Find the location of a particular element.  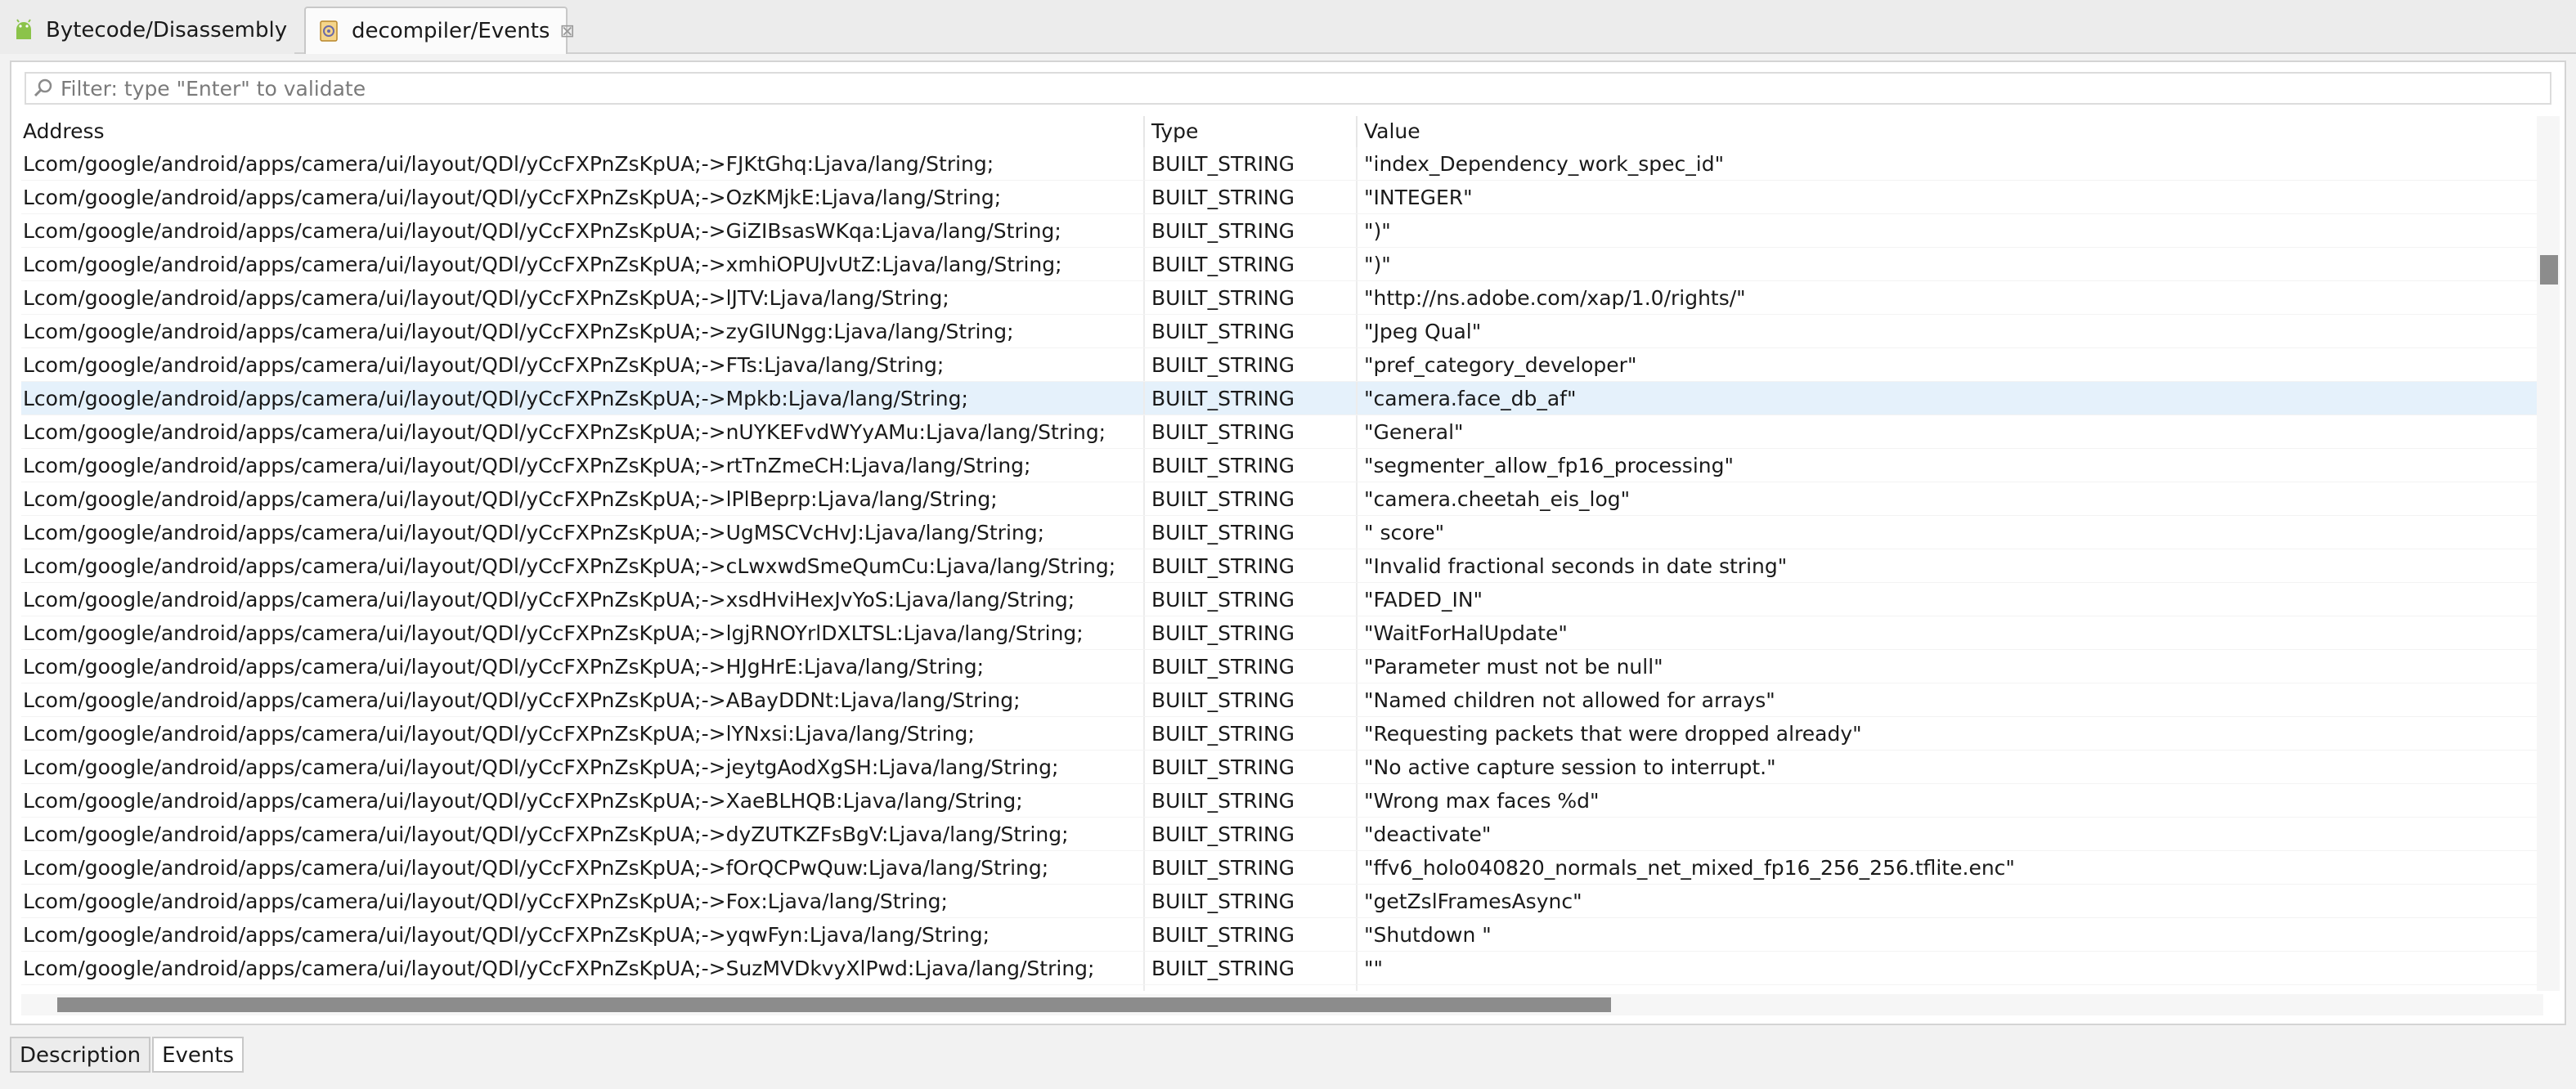

horizontal-scroll-thumb is located at coordinates (834, 1004).